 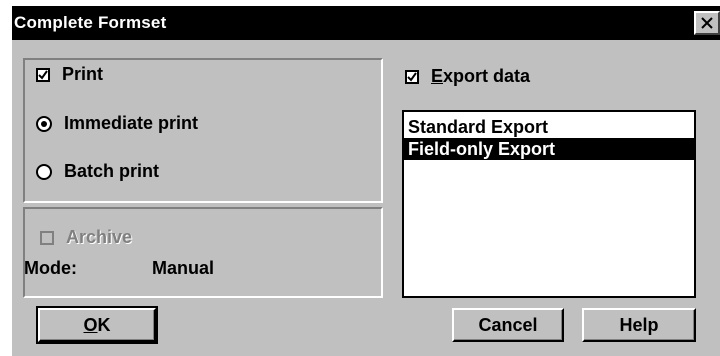 I want to click on batch-print-radio-row: Batch print, so click(x=97, y=171).